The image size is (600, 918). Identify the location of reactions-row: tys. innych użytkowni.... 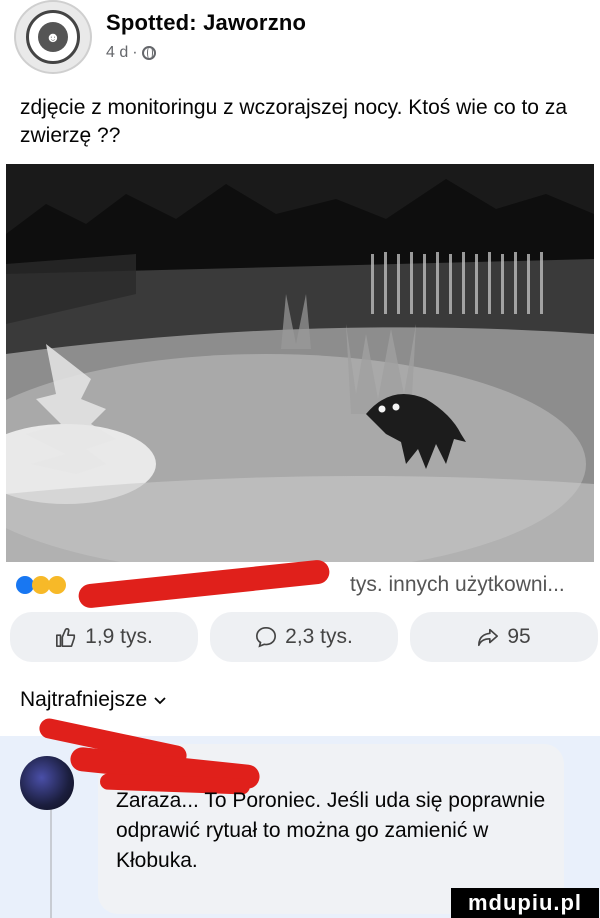
(300, 584).